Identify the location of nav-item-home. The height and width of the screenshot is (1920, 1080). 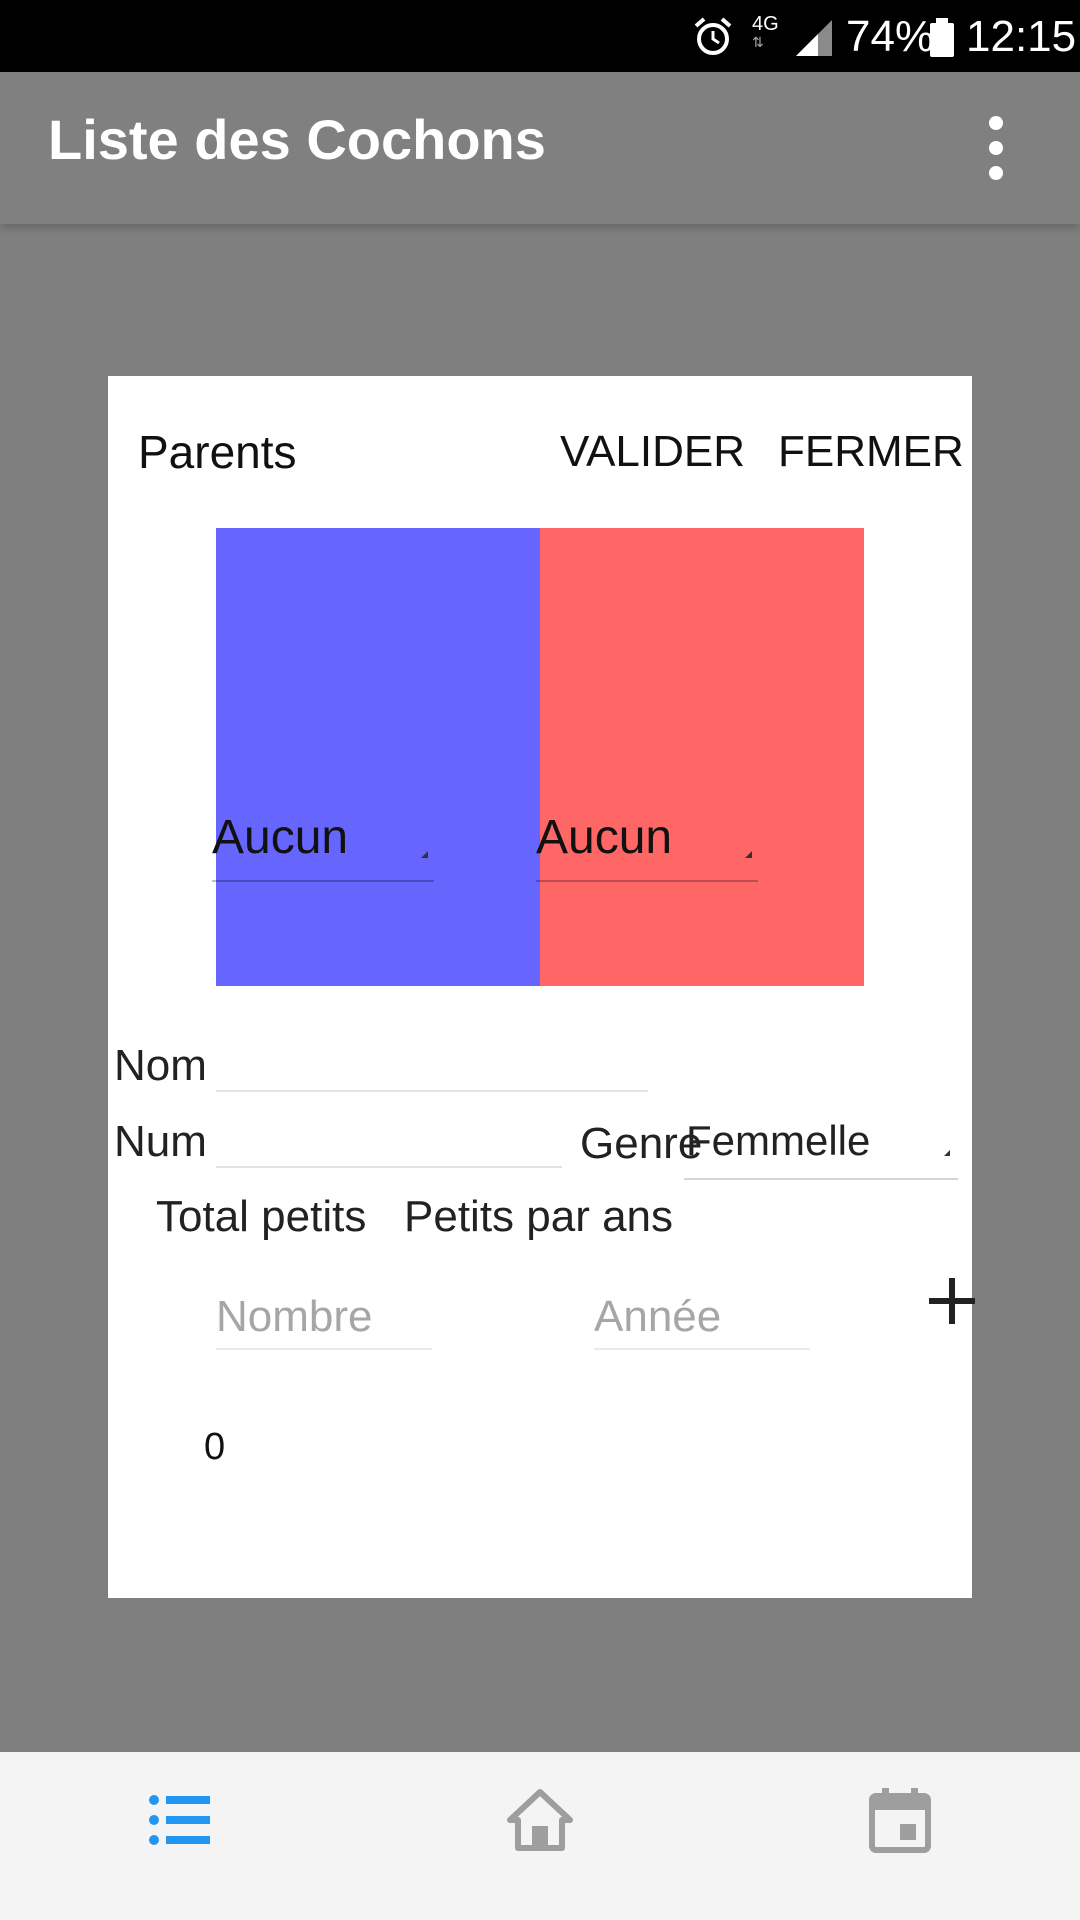
(540, 1836).